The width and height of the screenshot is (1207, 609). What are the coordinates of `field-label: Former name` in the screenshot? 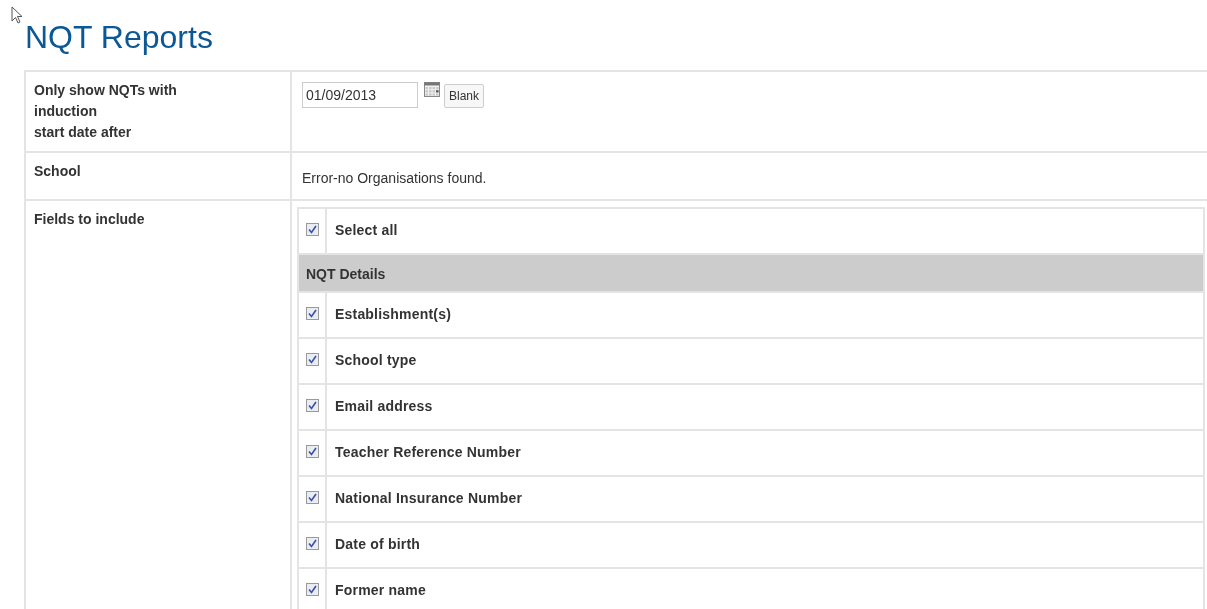 It's located at (380, 590).